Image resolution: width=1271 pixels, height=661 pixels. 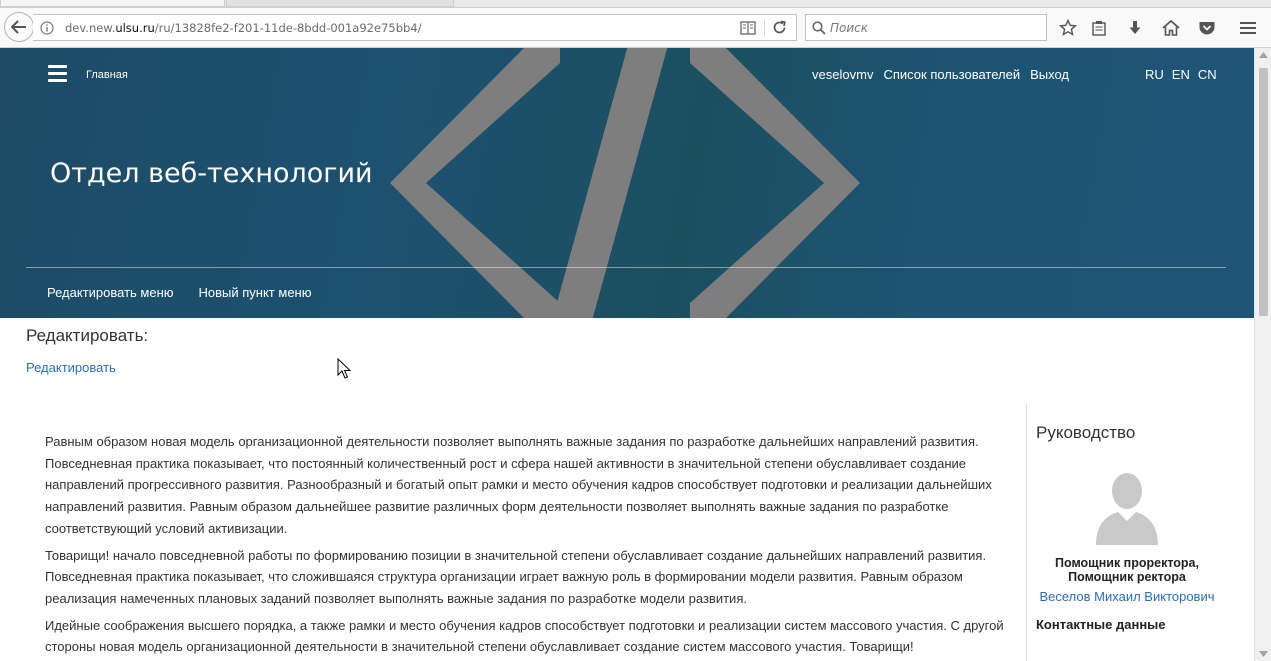 I want to click on logout-link: Выход, so click(x=1049, y=74).